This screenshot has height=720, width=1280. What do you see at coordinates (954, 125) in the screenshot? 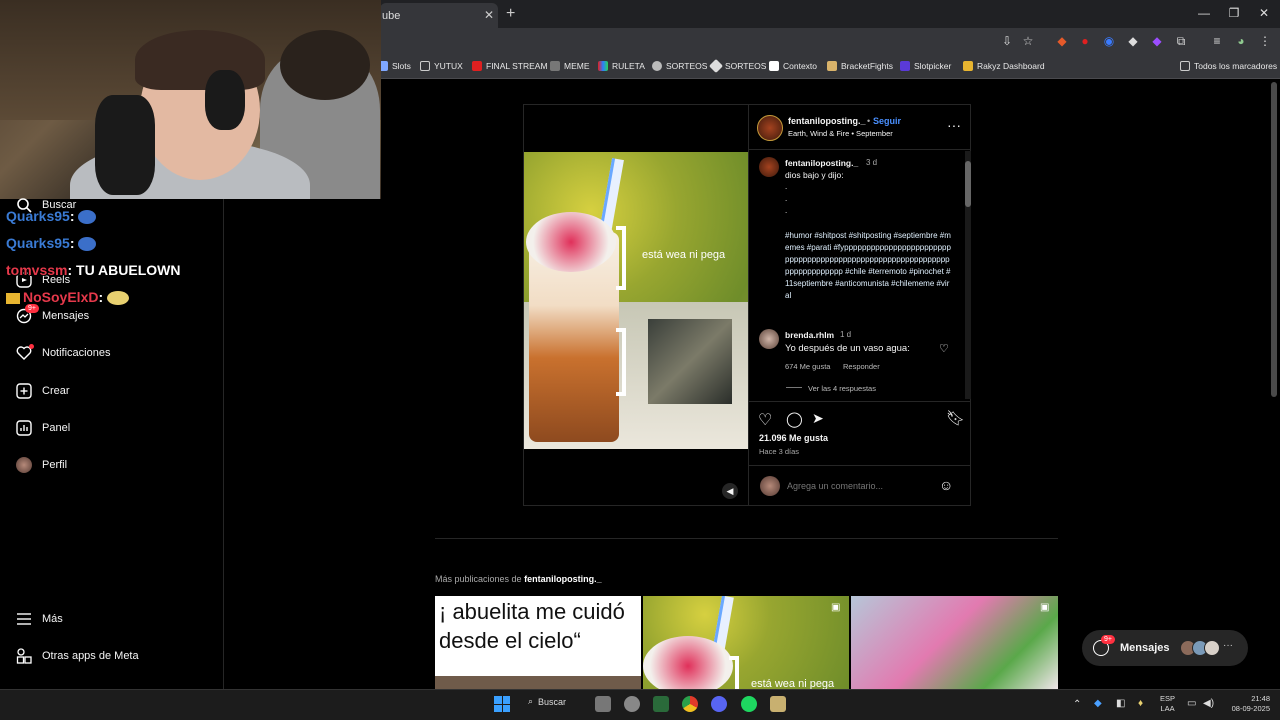
I see `more-options-icon: ···` at bounding box center [954, 125].